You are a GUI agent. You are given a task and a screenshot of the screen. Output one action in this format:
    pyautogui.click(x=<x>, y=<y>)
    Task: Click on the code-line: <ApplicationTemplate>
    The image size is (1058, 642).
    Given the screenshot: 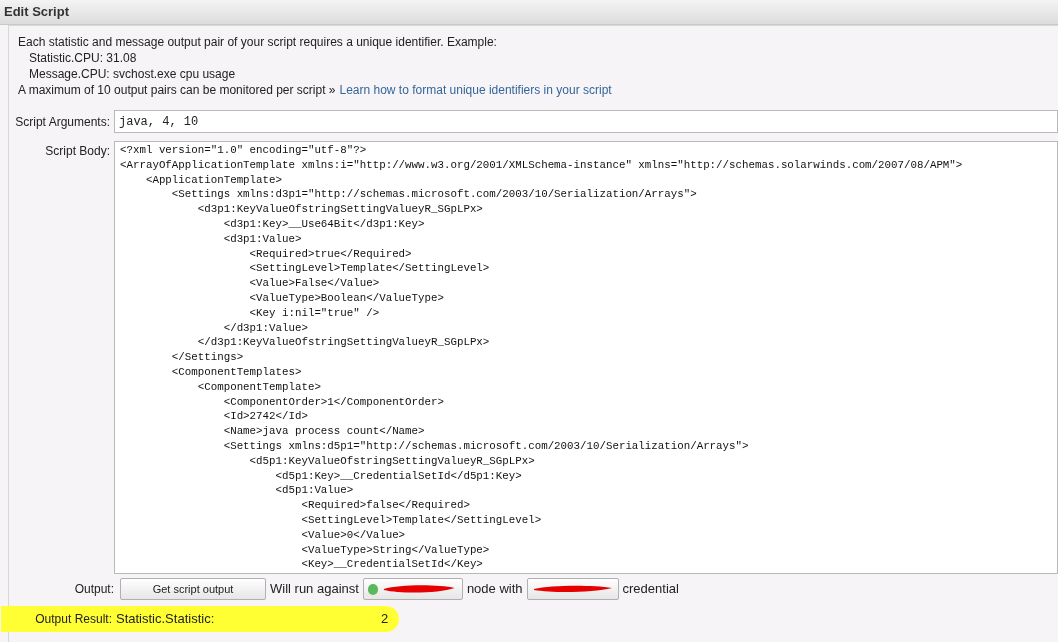 What is the action you would take?
    pyautogui.click(x=213, y=180)
    